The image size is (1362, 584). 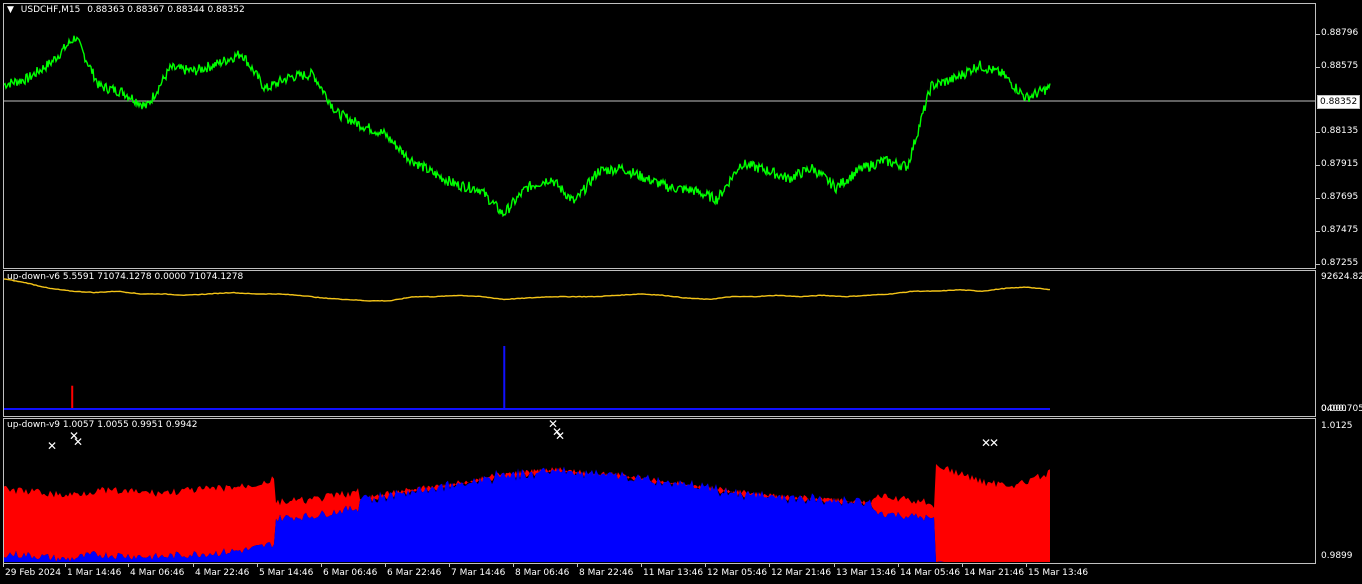 What do you see at coordinates (33, 573) in the screenshot?
I see `time-axis-label: 29 Feb 2024` at bounding box center [33, 573].